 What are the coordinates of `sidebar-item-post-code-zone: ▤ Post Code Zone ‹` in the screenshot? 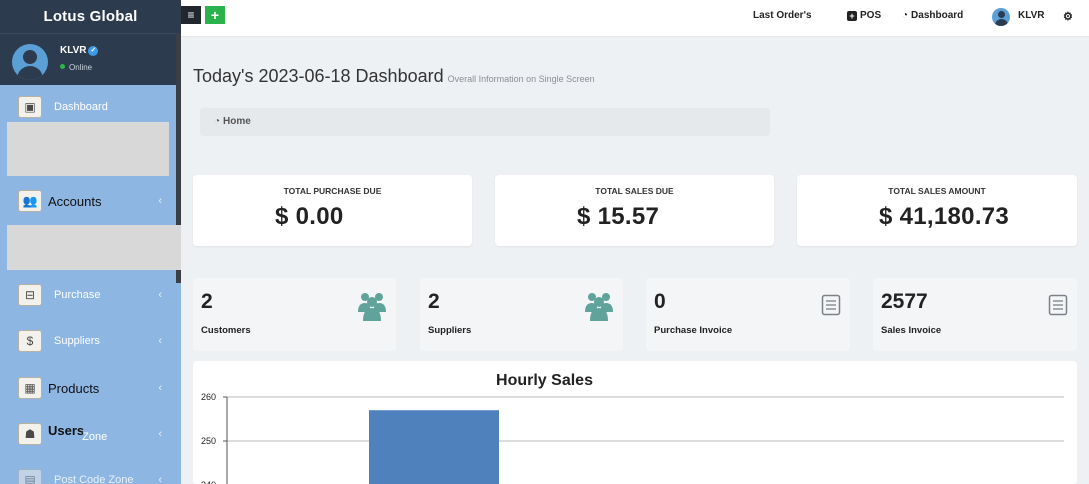 It's located at (88, 475).